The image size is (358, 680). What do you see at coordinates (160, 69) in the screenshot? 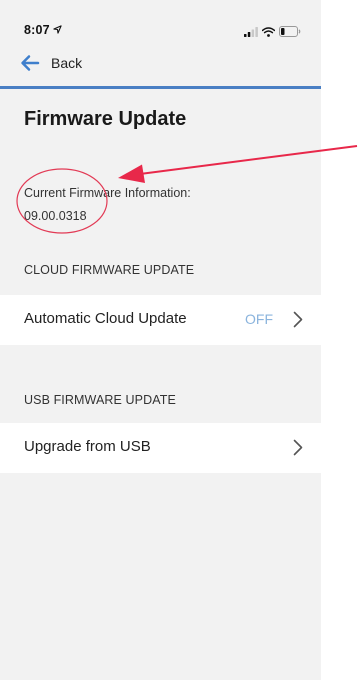
I see `navigation-bar: Back` at bounding box center [160, 69].